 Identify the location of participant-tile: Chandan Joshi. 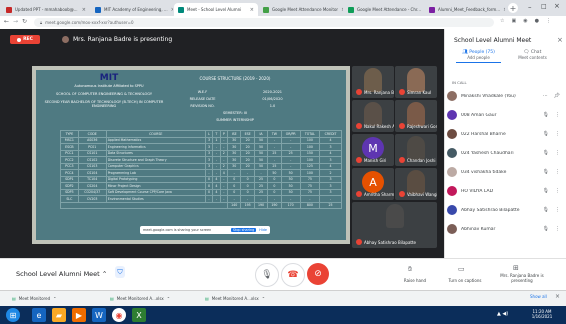
(416, 150).